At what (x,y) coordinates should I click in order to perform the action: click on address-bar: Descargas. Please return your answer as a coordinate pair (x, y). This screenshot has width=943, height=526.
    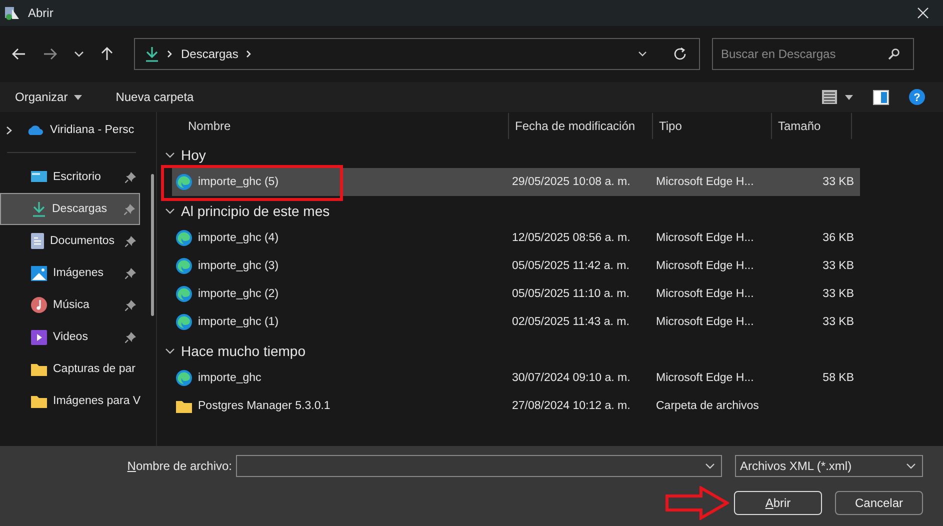
    Looking at the image, I should click on (417, 54).